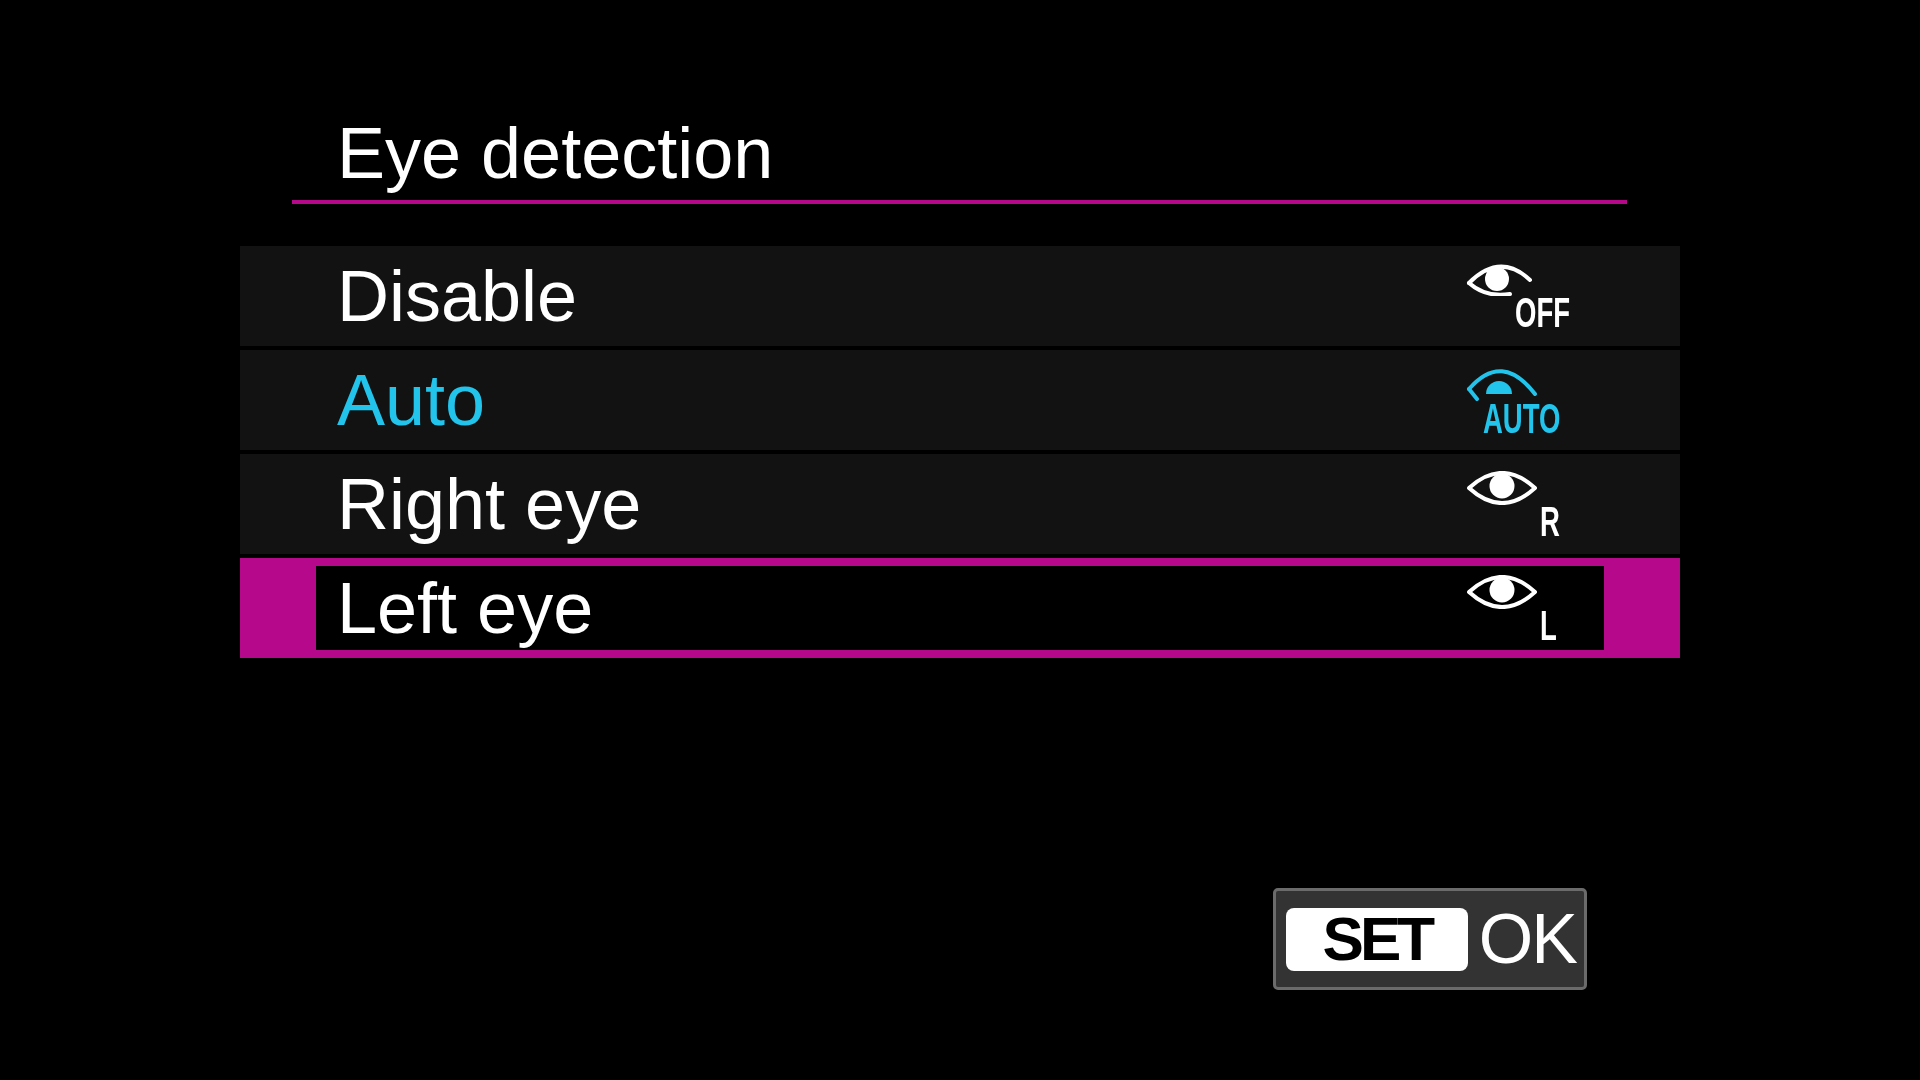  I want to click on set-key: SET, so click(1376, 939).